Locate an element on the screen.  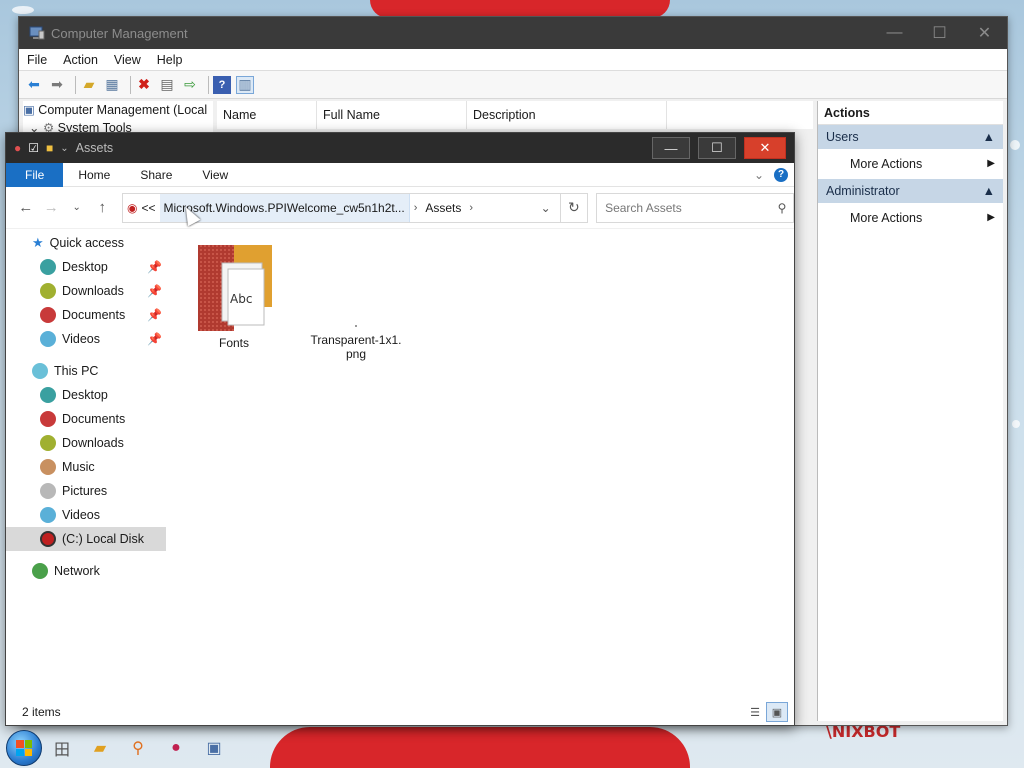
nav-label: (C:) Local Disk is located at coordinates (103, 539).